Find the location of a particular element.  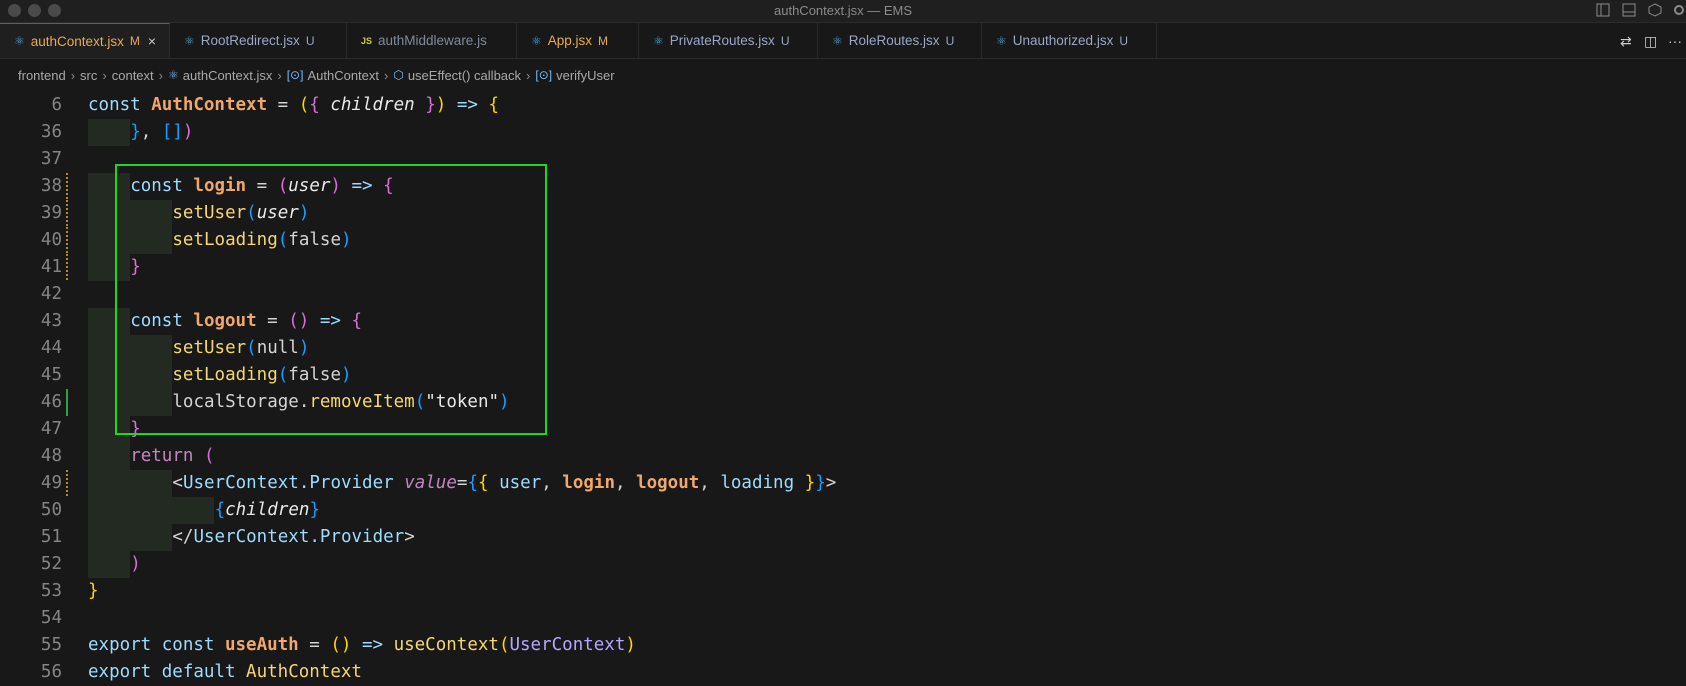

code-token: localStorage. is located at coordinates (241, 402).